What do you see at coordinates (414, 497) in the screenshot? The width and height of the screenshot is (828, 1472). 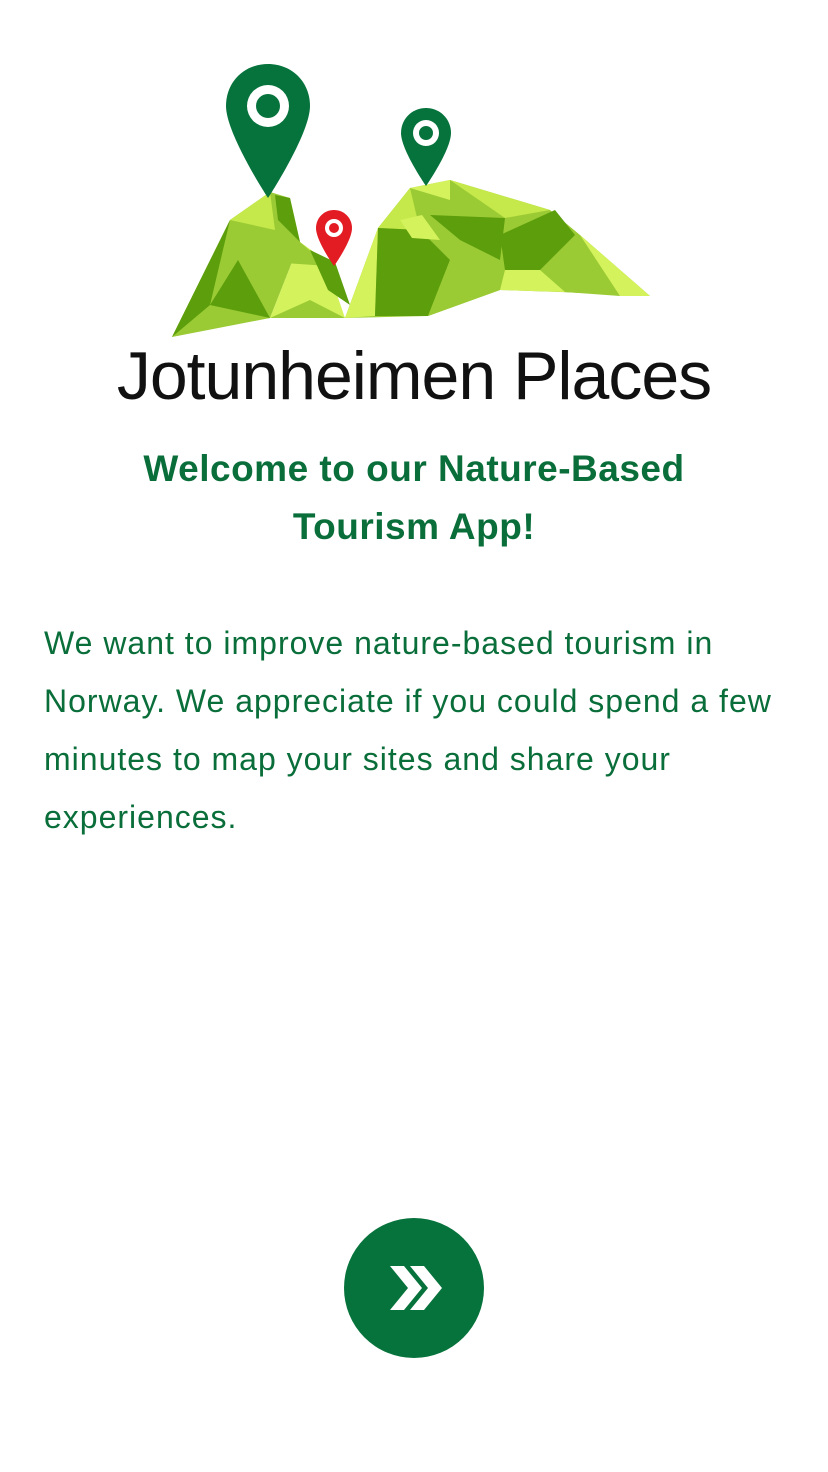 I see `welcome-heading: Welcome to our Nature-Based Tourism App!` at bounding box center [414, 497].